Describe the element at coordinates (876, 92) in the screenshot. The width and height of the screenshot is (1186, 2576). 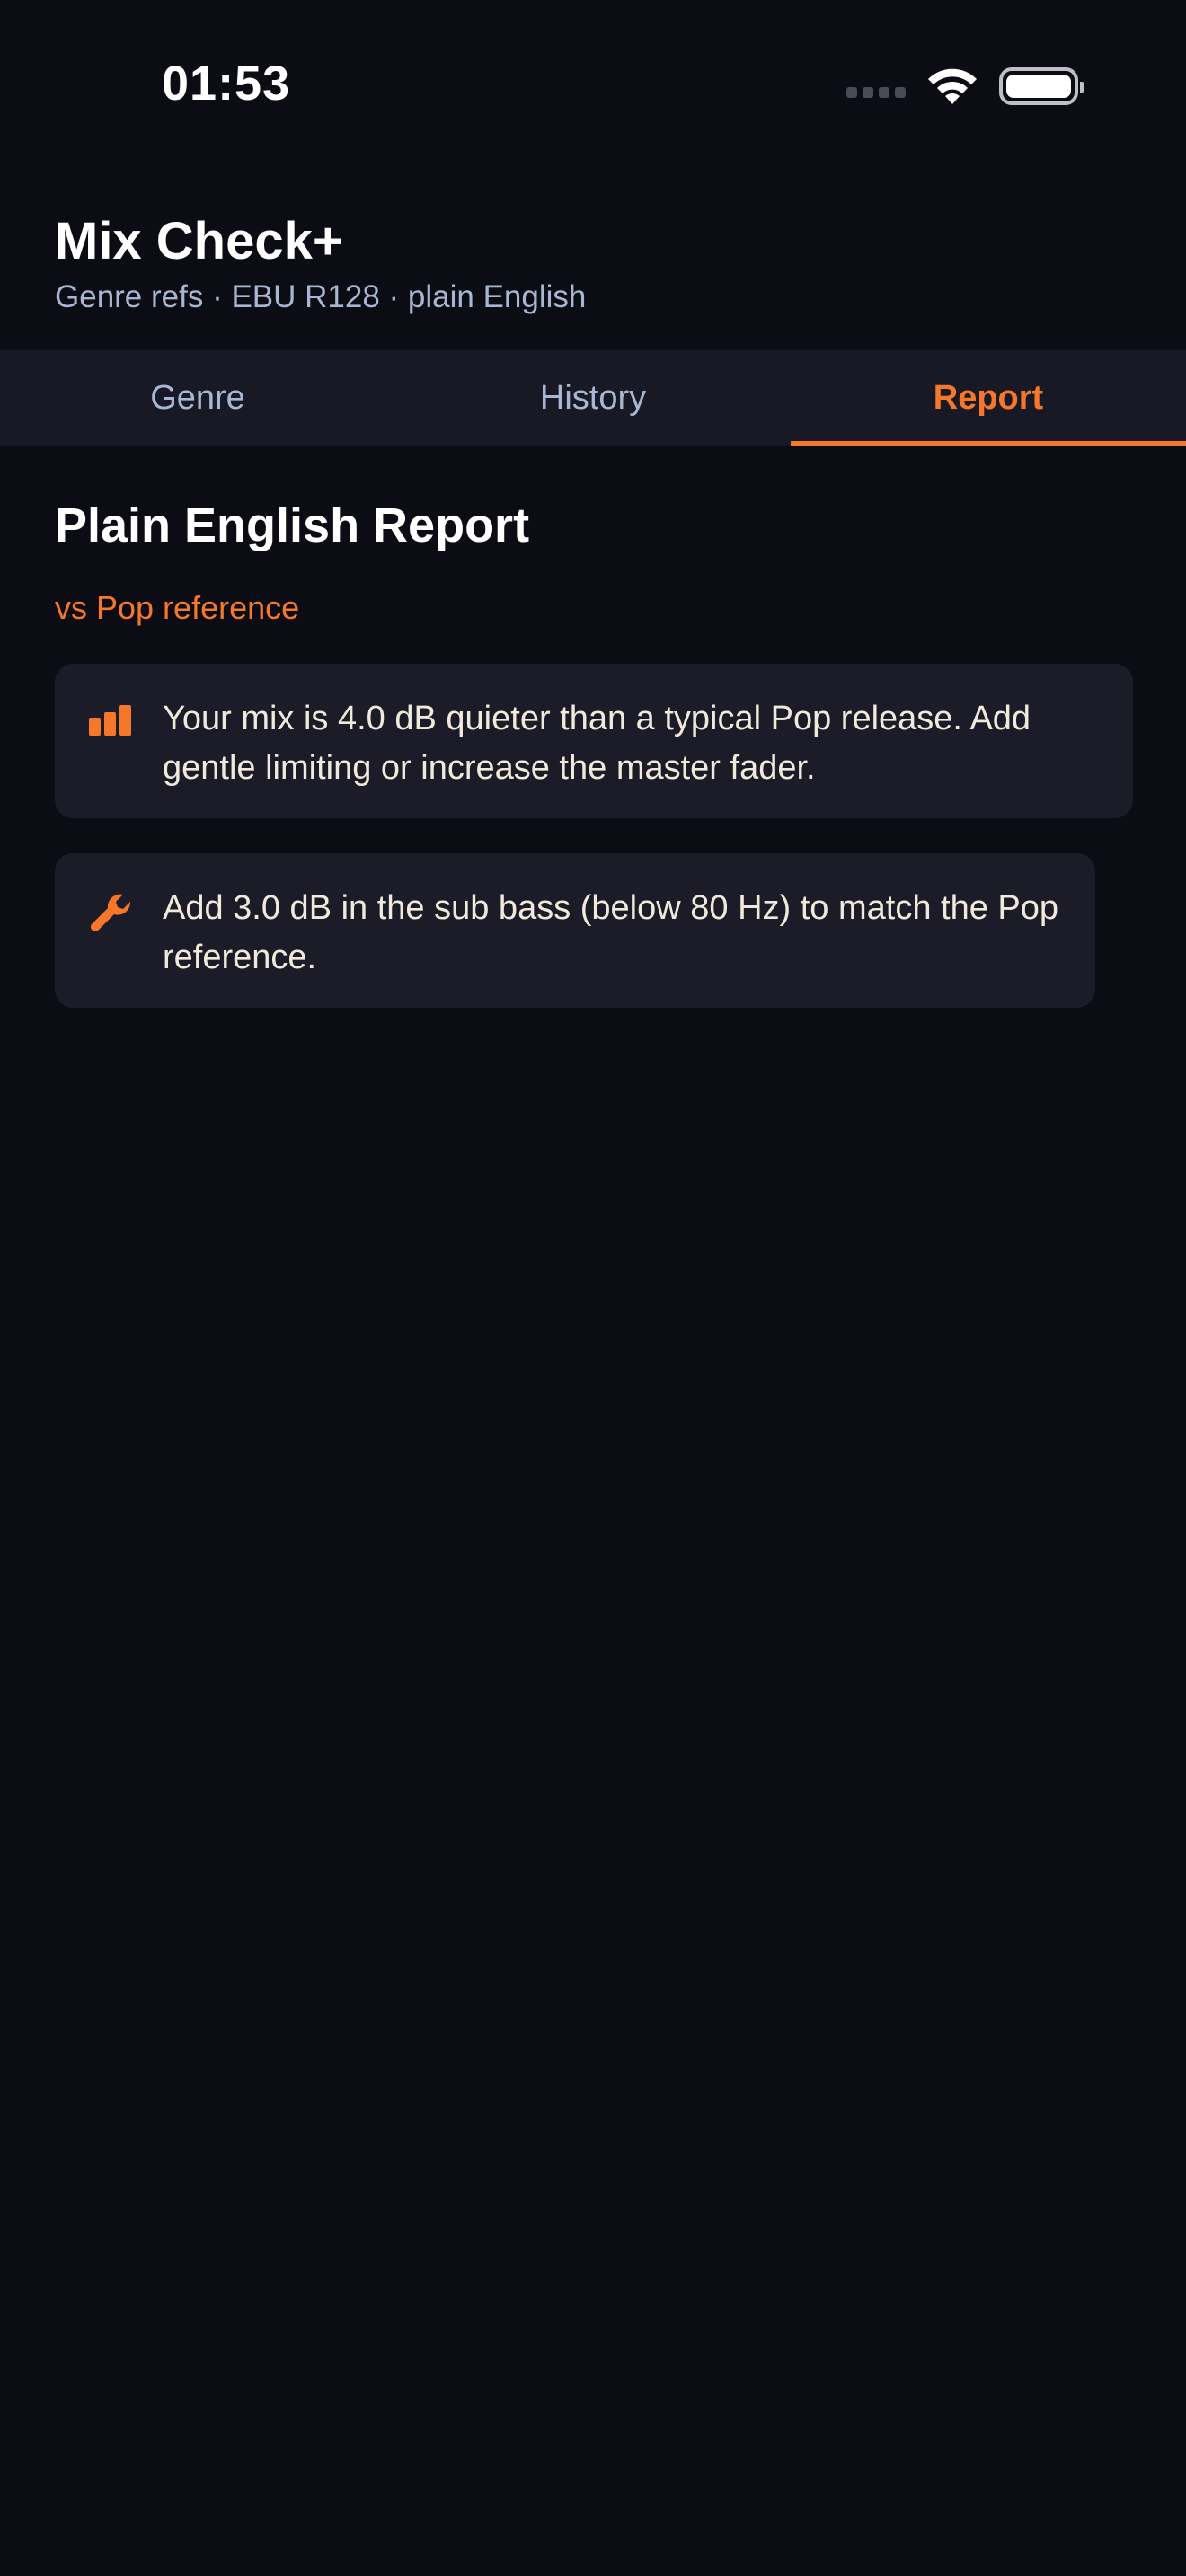
I see `cellular-signal-icon` at that location.